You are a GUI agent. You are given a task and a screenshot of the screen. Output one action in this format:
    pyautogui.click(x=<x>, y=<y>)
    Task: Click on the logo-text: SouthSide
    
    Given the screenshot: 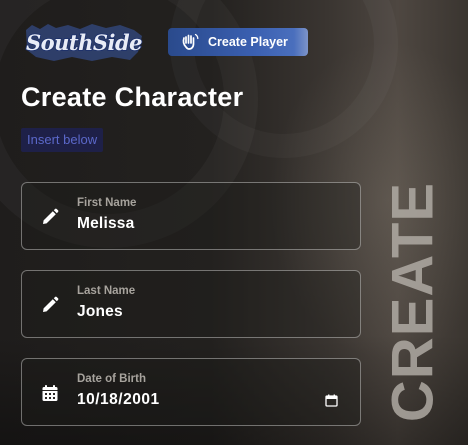 What is the action you would take?
    pyautogui.click(x=84, y=42)
    